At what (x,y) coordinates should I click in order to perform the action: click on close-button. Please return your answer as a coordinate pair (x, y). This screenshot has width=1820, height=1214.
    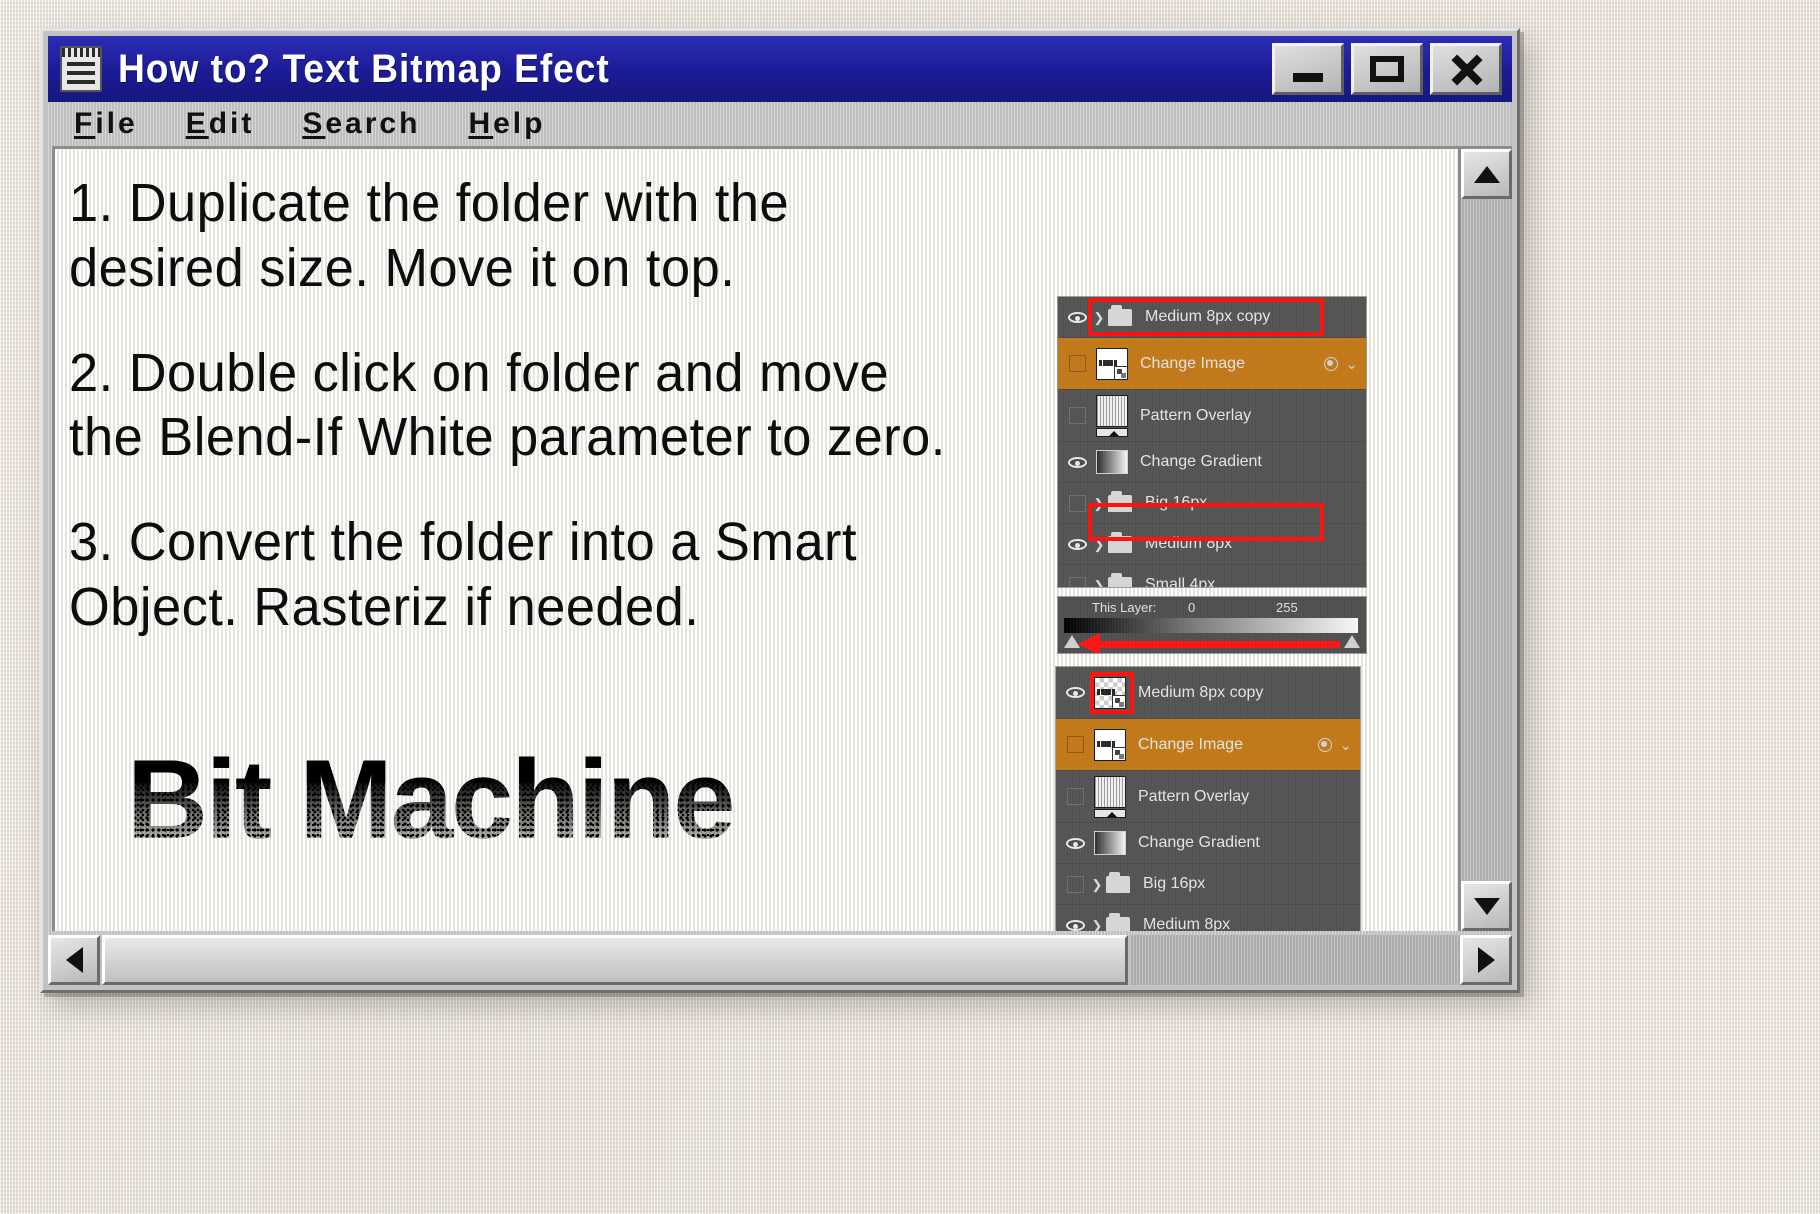
    Looking at the image, I should click on (1466, 69).